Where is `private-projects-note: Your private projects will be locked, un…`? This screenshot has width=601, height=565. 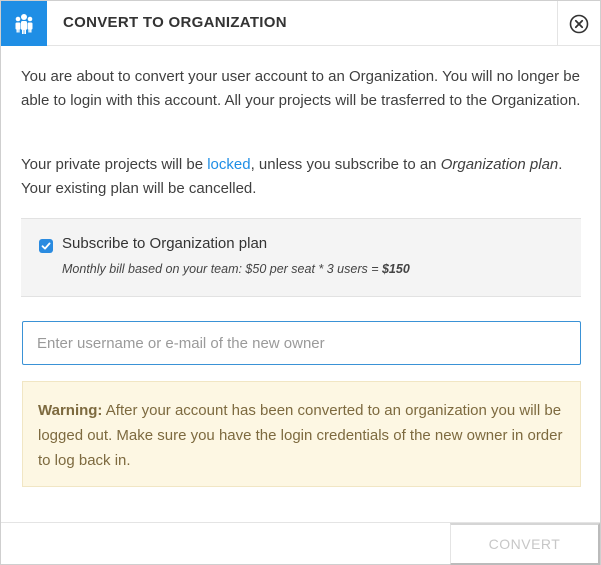 private-projects-note: Your private projects will be locked, un… is located at coordinates (301, 177).